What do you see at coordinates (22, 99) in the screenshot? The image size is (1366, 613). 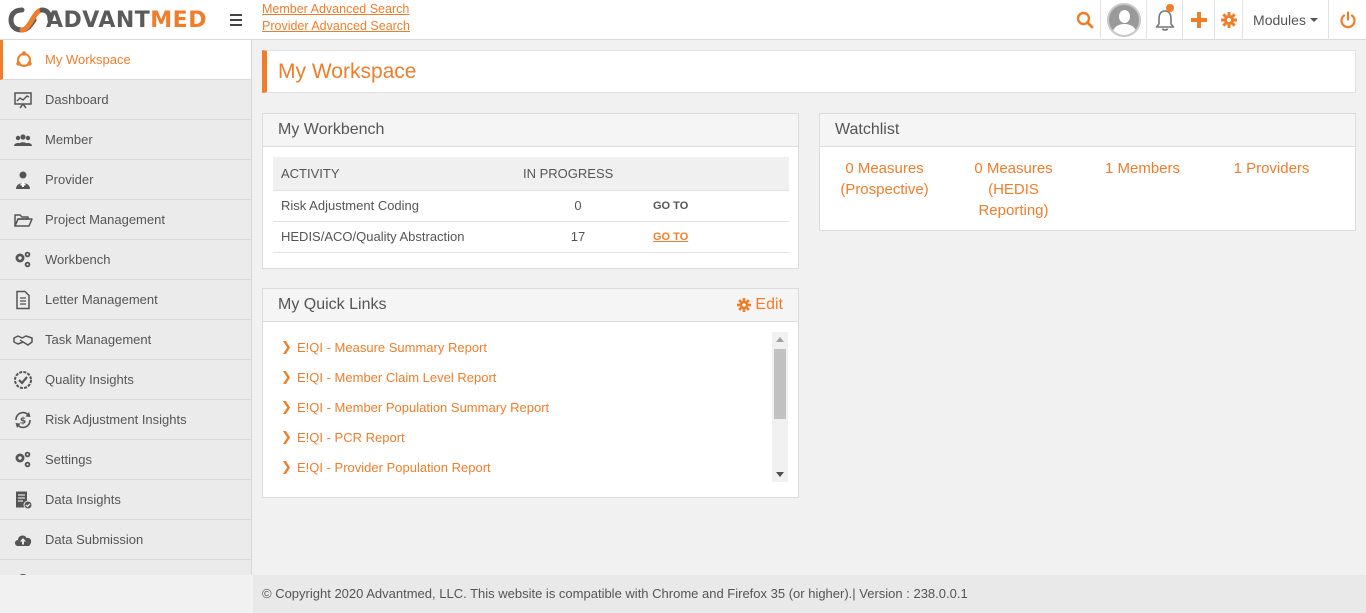 I see `dashboard-icon` at bounding box center [22, 99].